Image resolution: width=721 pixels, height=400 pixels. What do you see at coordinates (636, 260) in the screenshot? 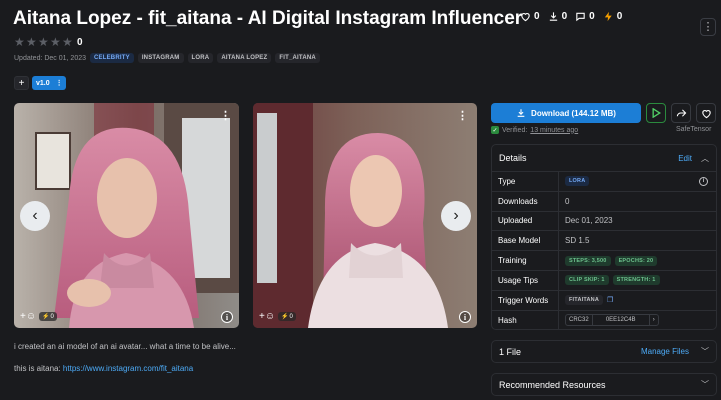
I see `epochs-badge: EPOCHS: 20` at bounding box center [636, 260].